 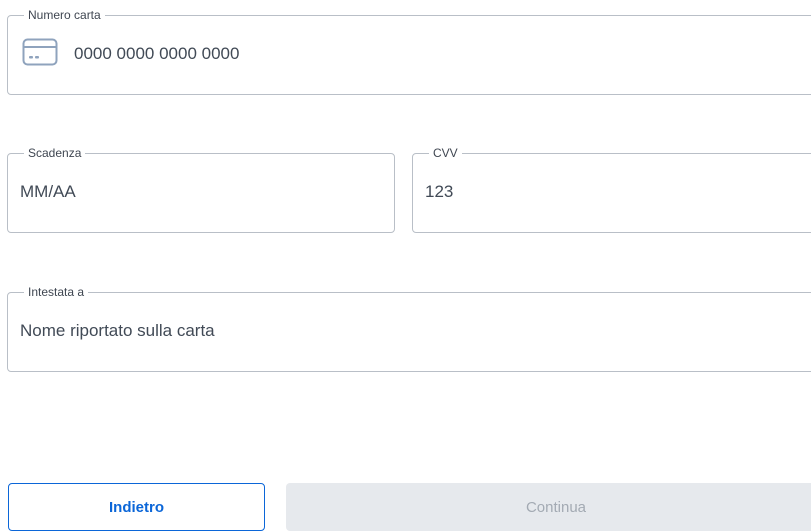 I want to click on back-button: Indietro, so click(x=136, y=507).